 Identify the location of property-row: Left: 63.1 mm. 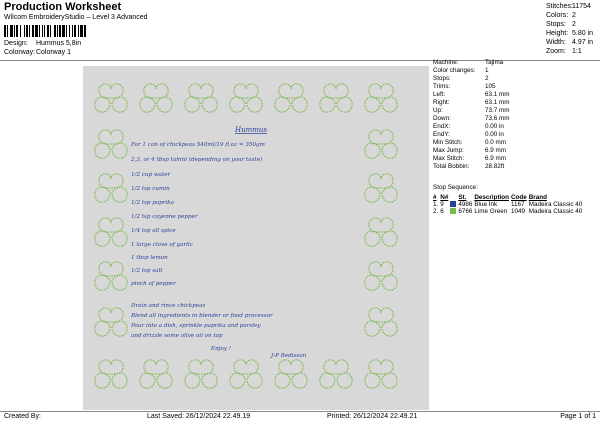
(471, 94).